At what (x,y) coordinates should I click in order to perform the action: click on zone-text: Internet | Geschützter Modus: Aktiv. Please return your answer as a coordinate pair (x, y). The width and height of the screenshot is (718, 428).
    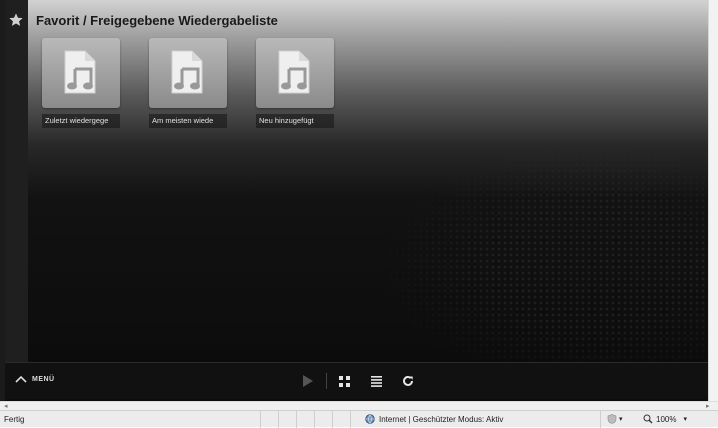
    Looking at the image, I should click on (441, 419).